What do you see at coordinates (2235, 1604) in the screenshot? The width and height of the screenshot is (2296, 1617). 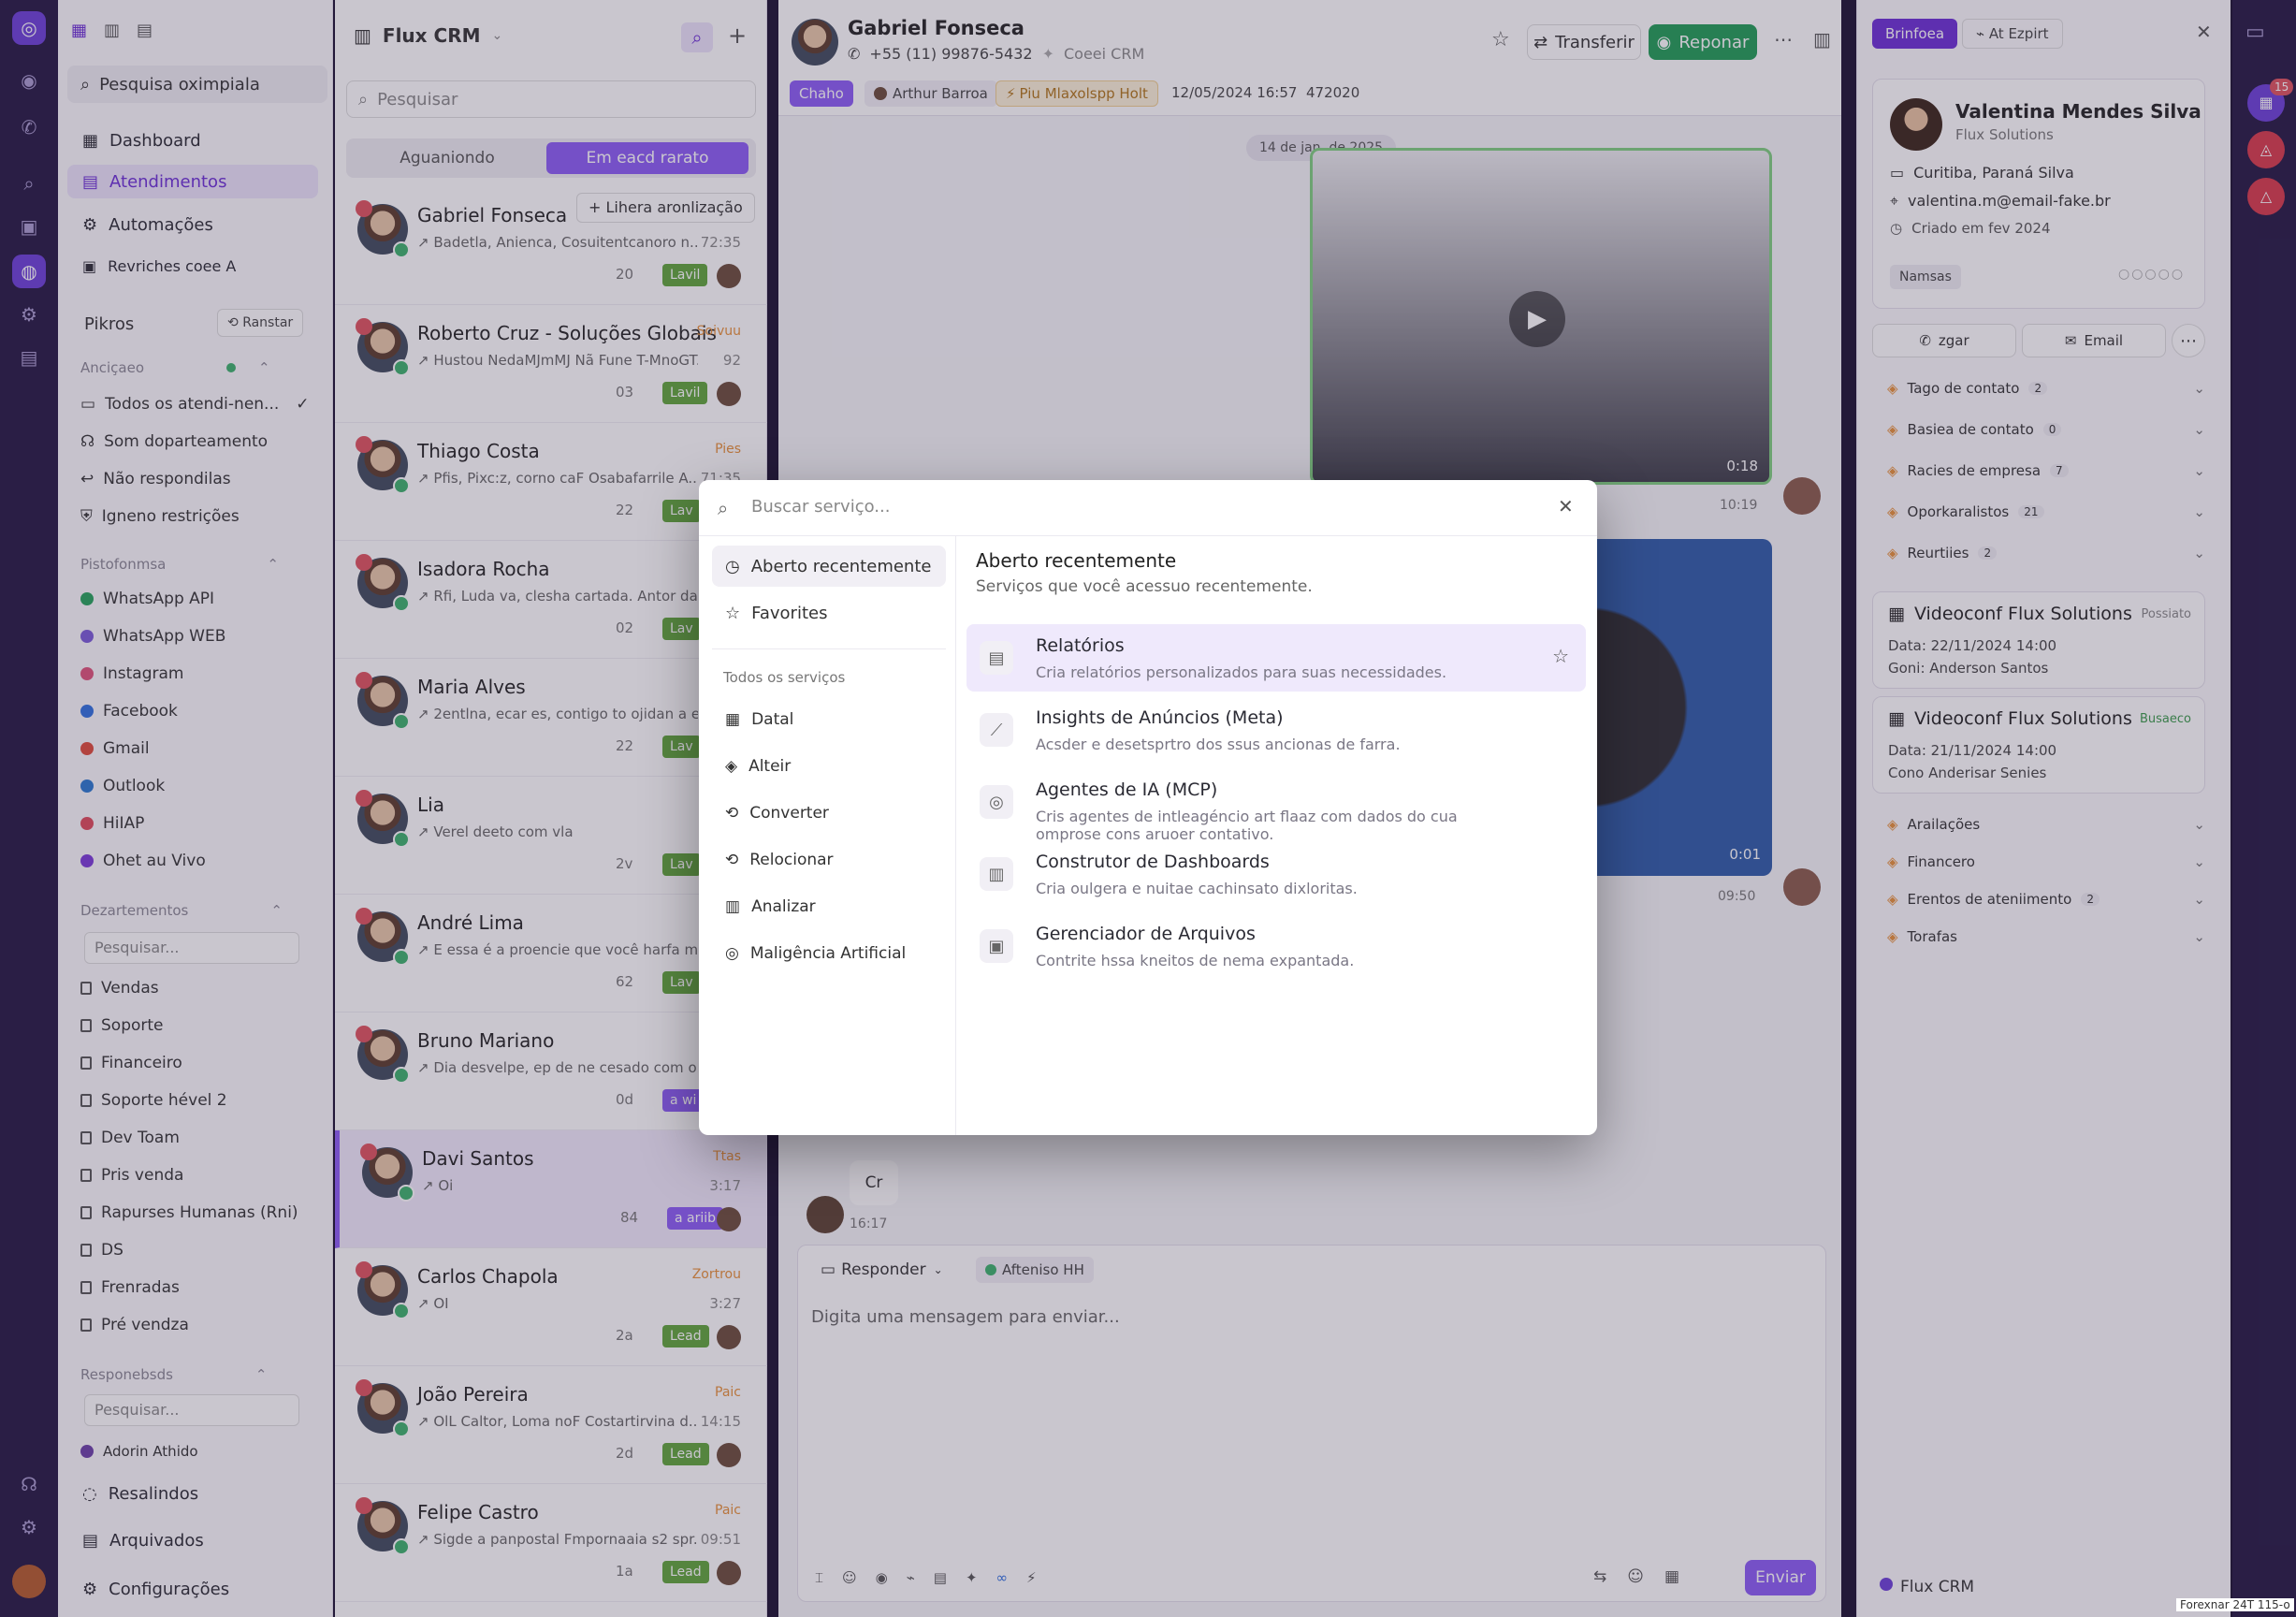 I see `footer-note: Forexnar 24T 115-o` at bounding box center [2235, 1604].